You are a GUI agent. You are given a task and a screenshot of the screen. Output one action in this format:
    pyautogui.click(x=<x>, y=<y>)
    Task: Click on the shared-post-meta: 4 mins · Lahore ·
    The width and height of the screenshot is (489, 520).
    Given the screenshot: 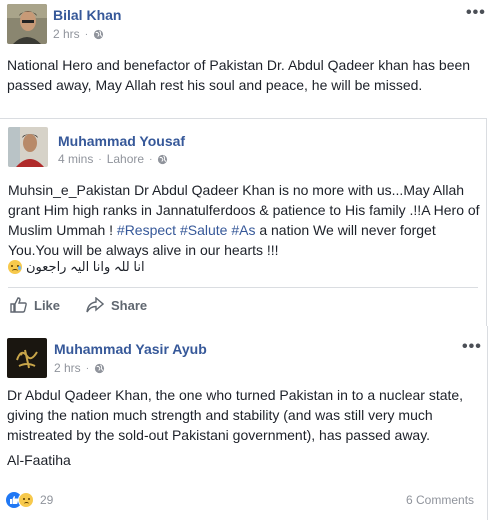 What is the action you would take?
    pyautogui.click(x=113, y=159)
    